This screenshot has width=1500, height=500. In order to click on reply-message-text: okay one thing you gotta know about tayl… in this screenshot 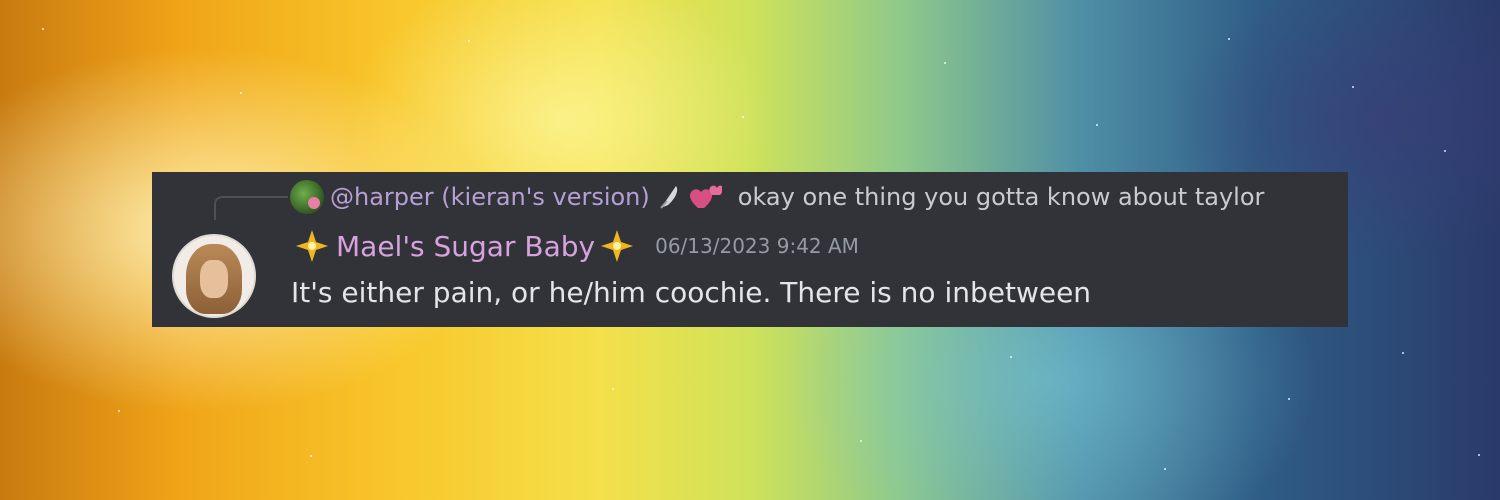, I will do `click(1001, 197)`.